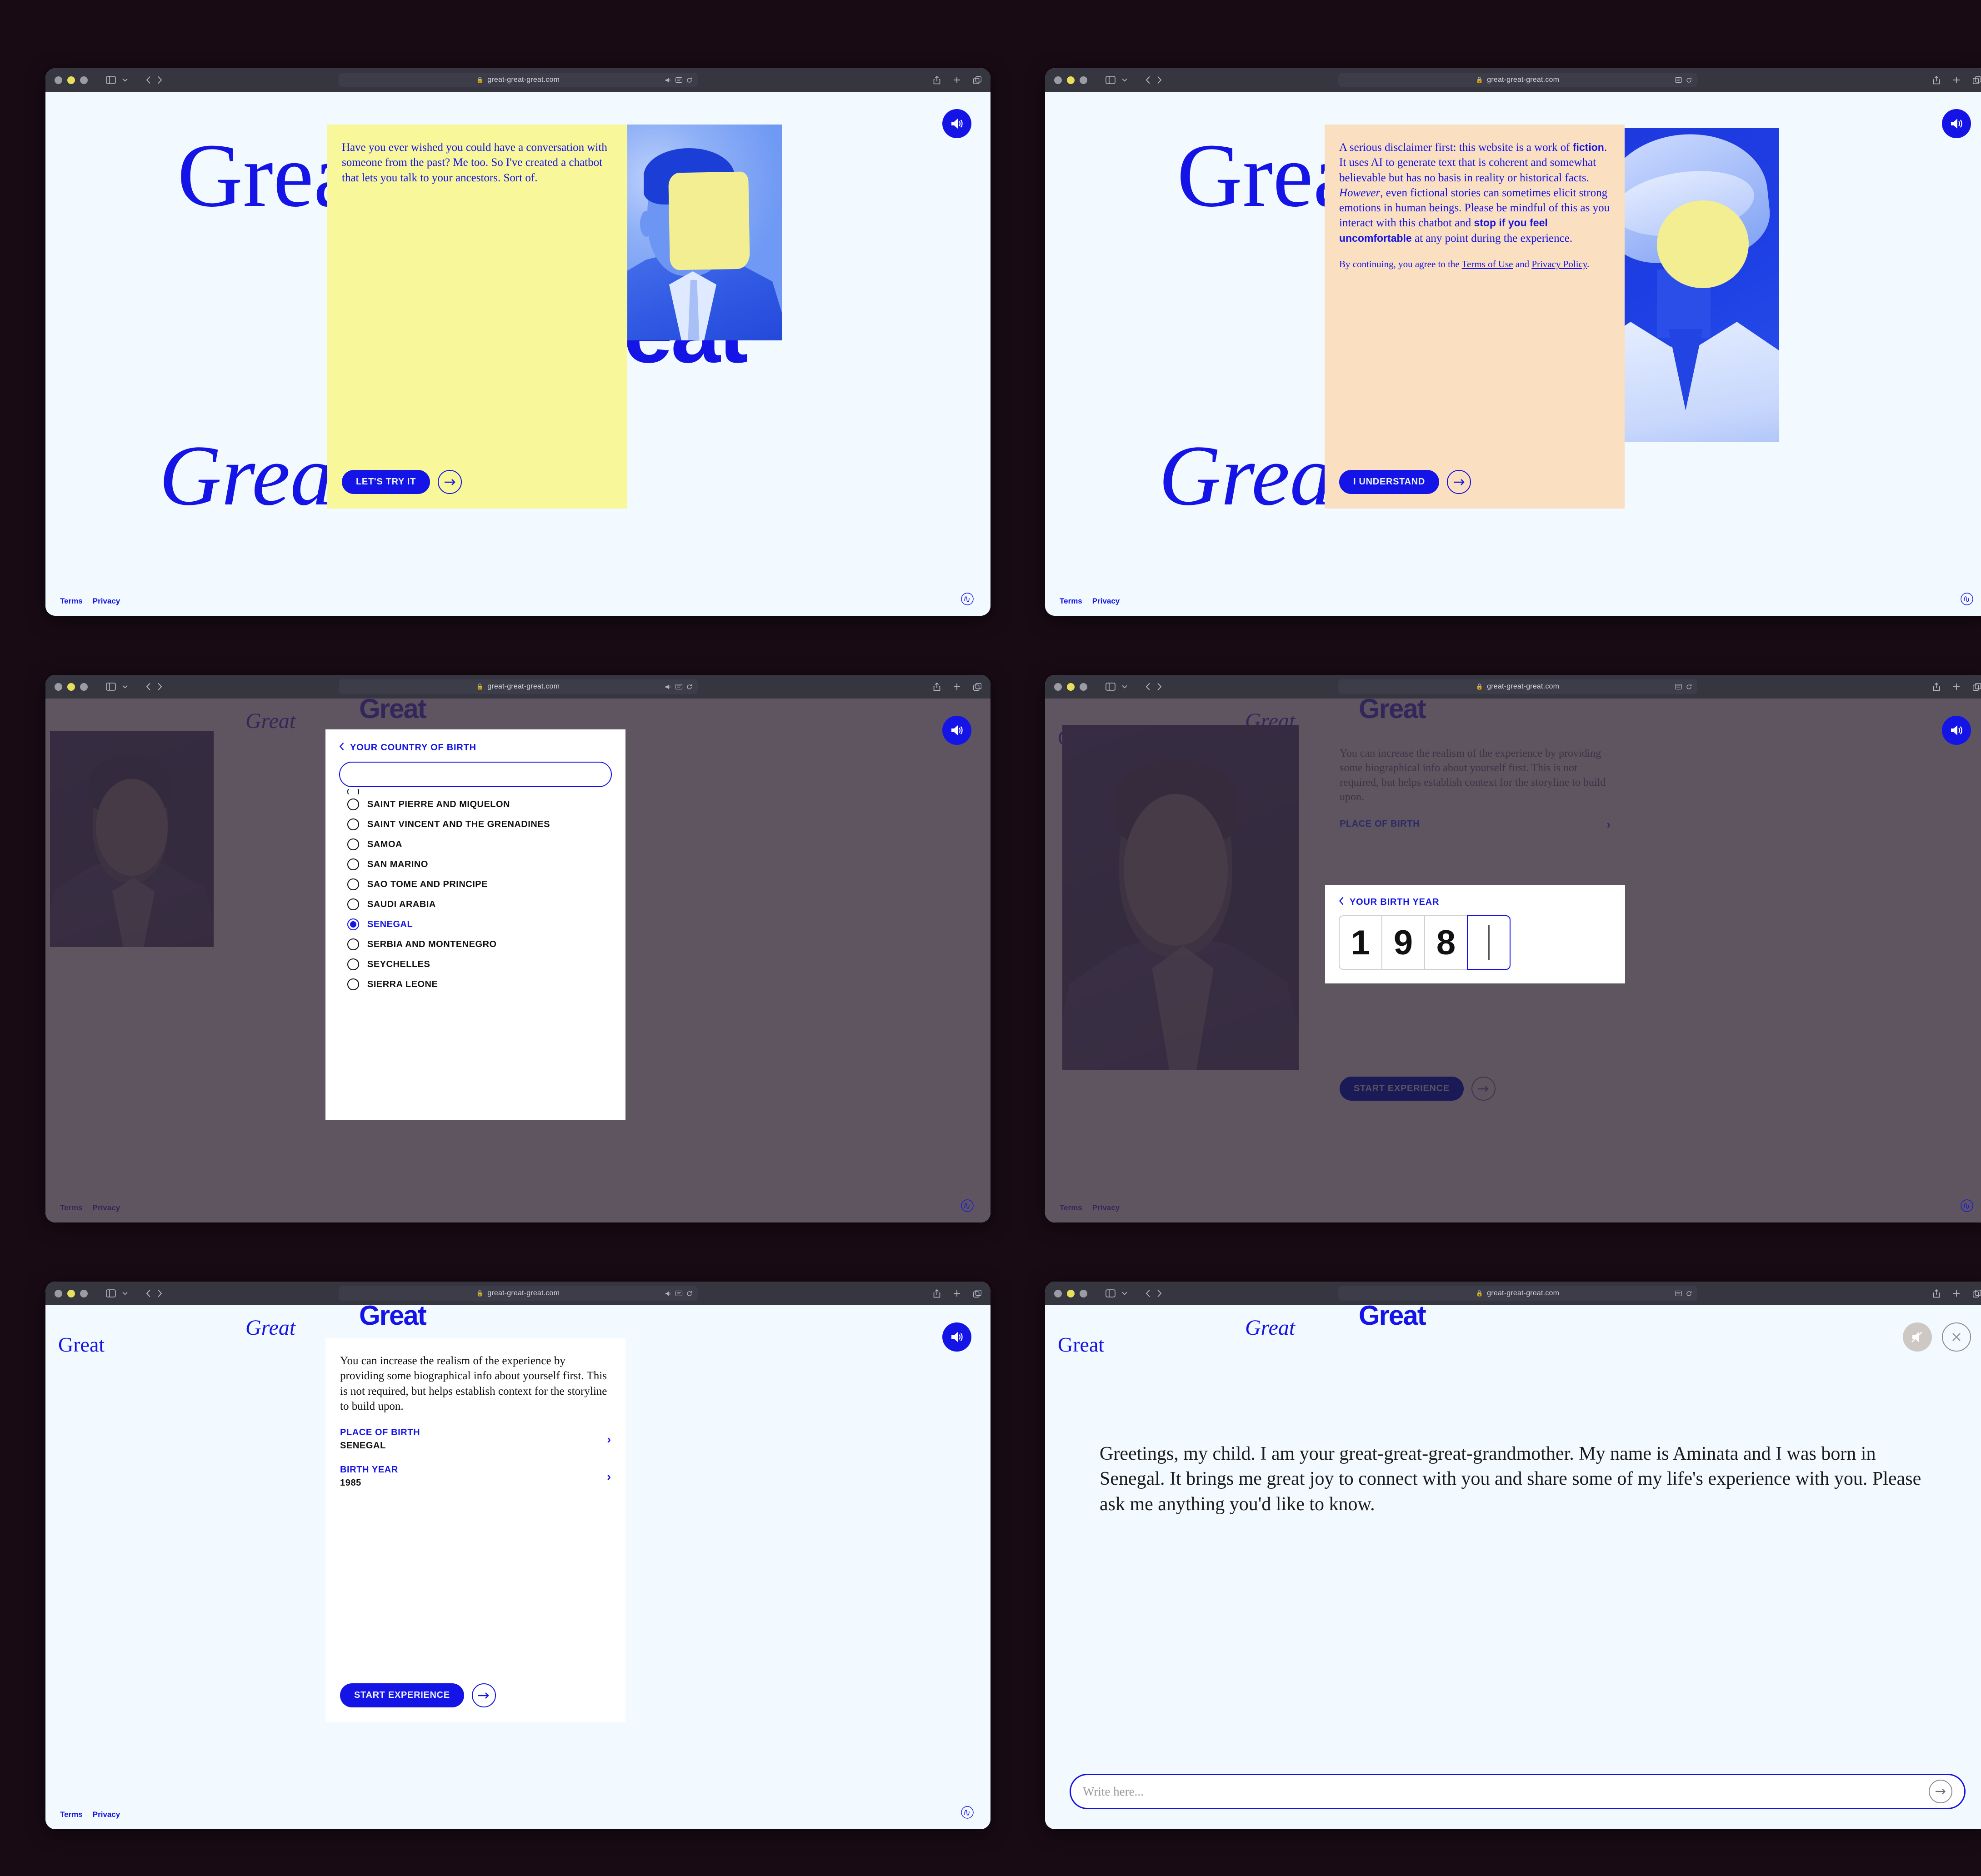 The height and width of the screenshot is (1876, 1981). I want to click on country-search-input, so click(475, 774).